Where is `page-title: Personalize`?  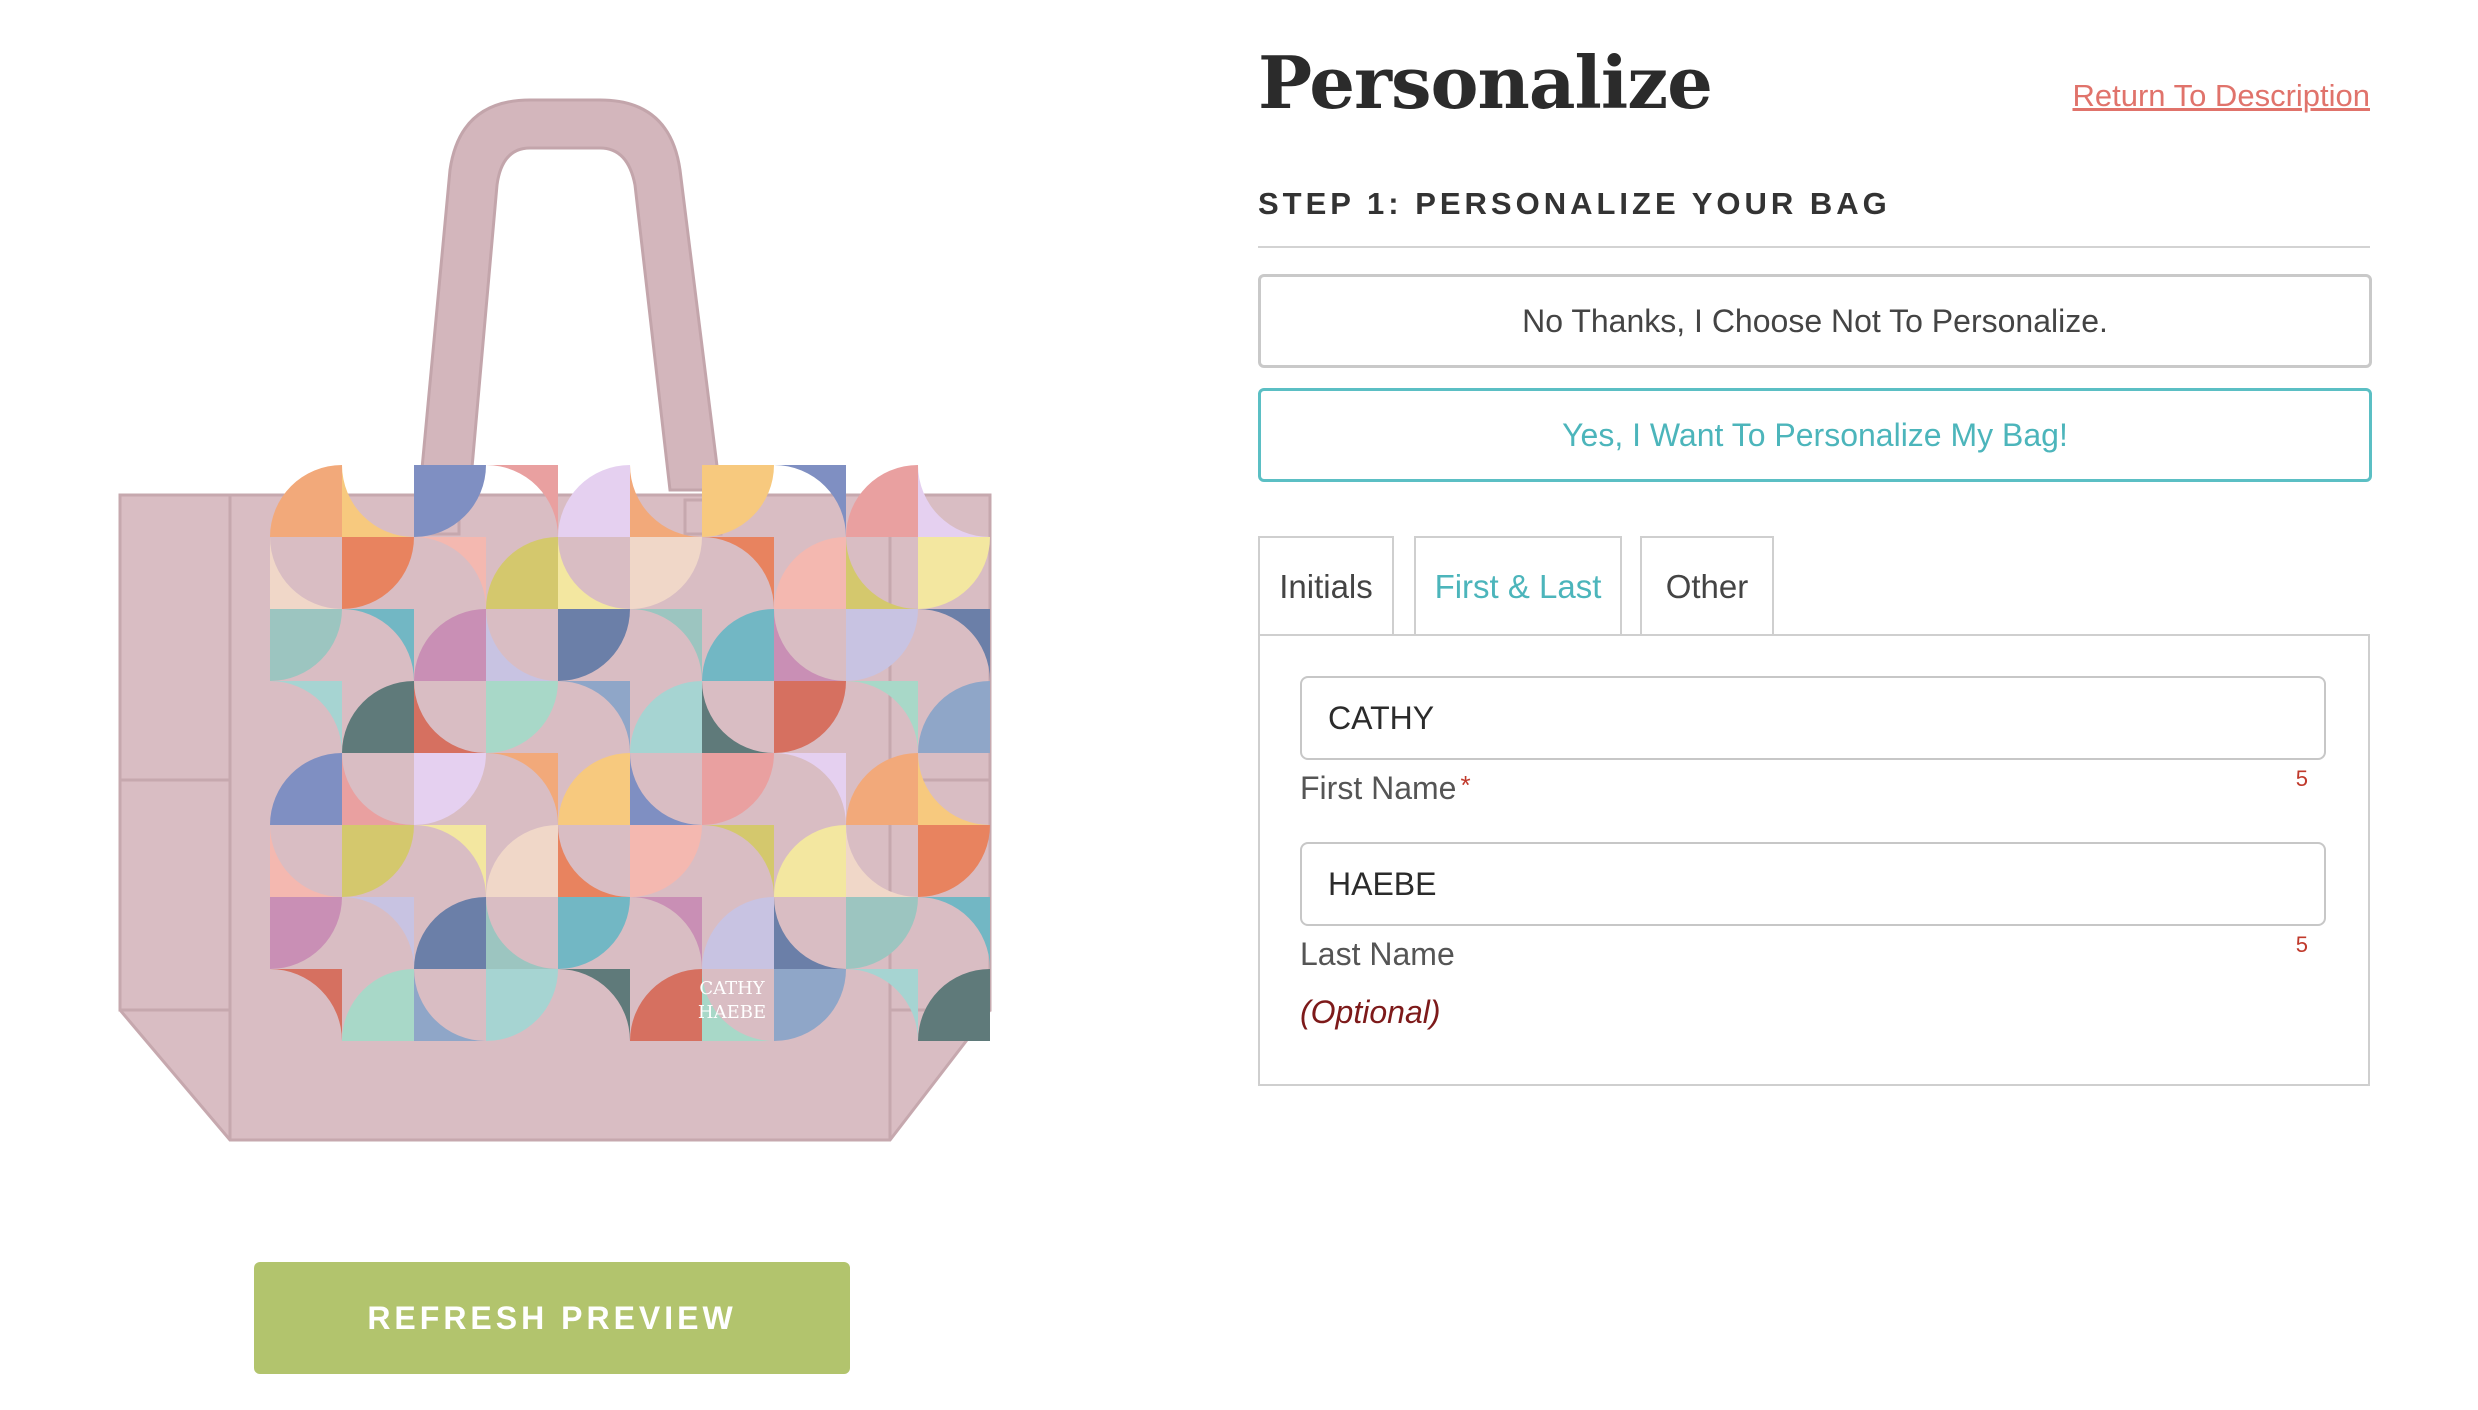 page-title: Personalize is located at coordinates (1485, 82).